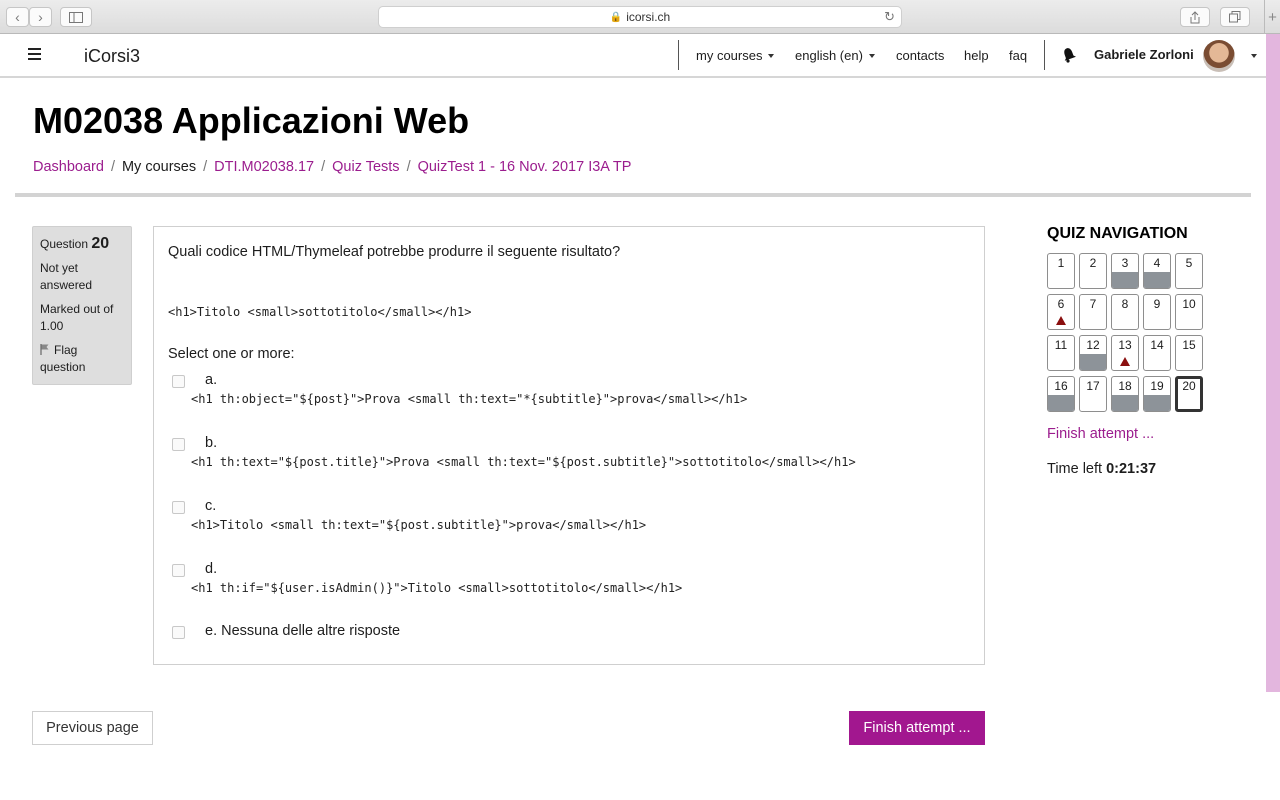 This screenshot has height=800, width=1280. I want to click on option-label: d., so click(211, 569).